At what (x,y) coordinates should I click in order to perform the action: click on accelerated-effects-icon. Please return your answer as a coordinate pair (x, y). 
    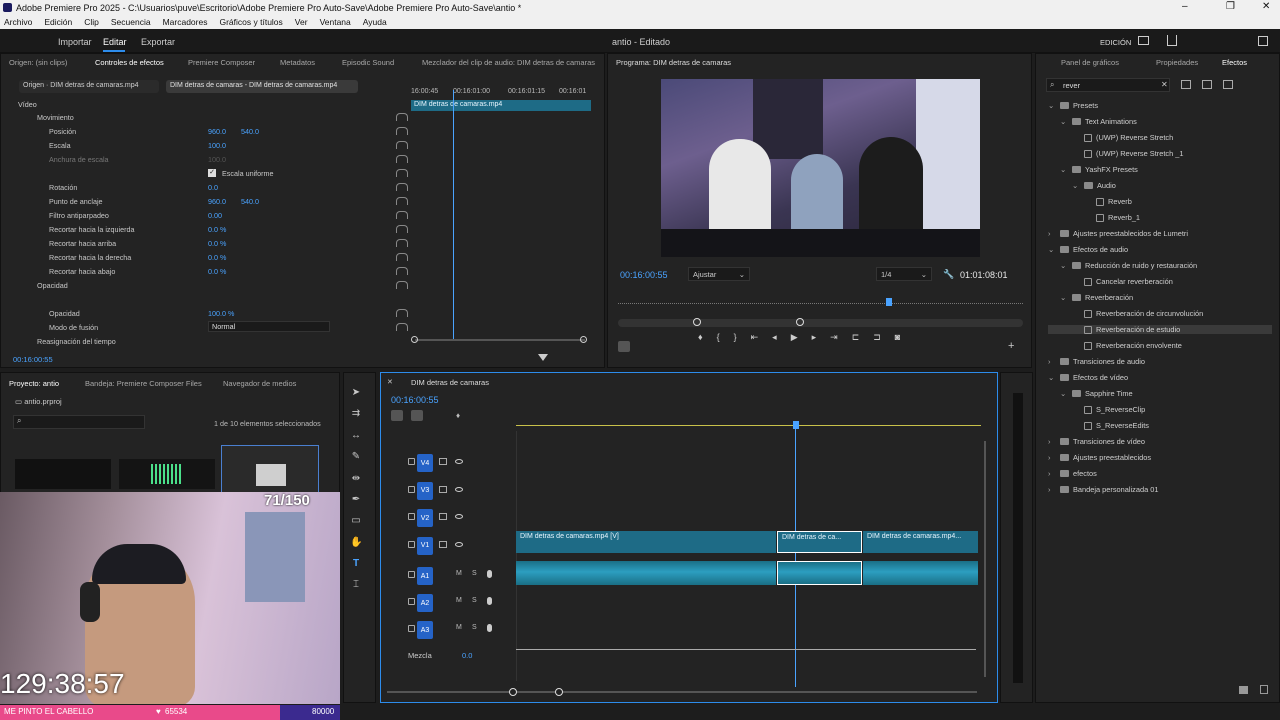
    Looking at the image, I should click on (1186, 84).